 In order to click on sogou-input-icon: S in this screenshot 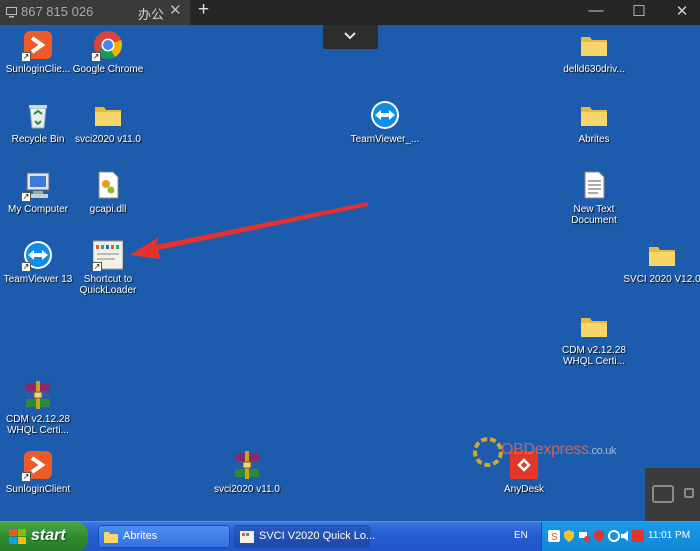, I will do `click(554, 536)`.